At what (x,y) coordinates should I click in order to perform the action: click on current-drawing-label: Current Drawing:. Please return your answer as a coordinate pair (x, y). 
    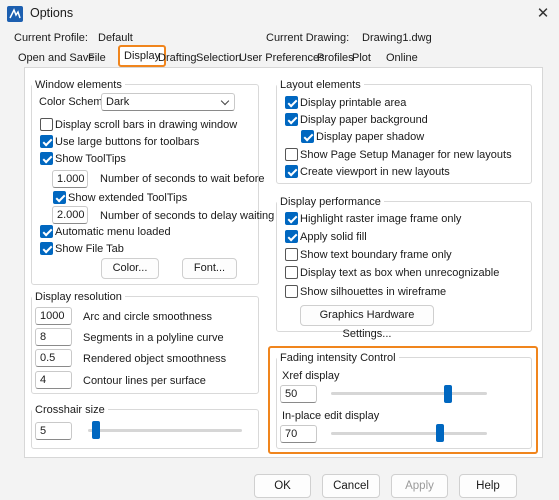
    Looking at the image, I should click on (308, 38).